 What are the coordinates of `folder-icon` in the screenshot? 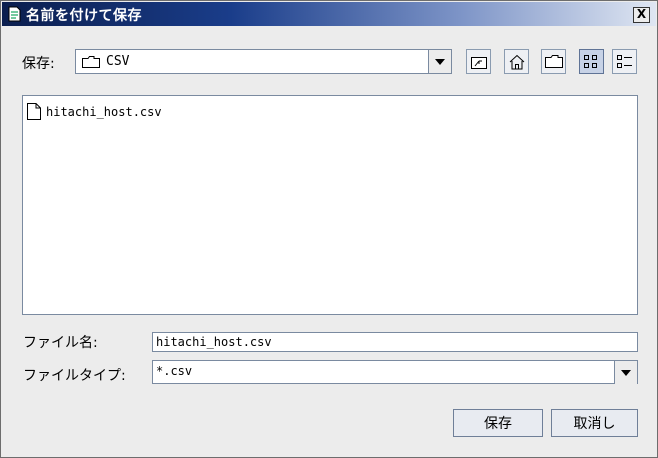 It's located at (91, 62).